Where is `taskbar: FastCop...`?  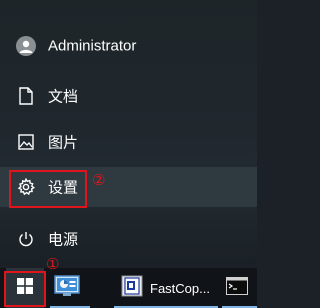 taskbar: FastCop... is located at coordinates (128, 288).